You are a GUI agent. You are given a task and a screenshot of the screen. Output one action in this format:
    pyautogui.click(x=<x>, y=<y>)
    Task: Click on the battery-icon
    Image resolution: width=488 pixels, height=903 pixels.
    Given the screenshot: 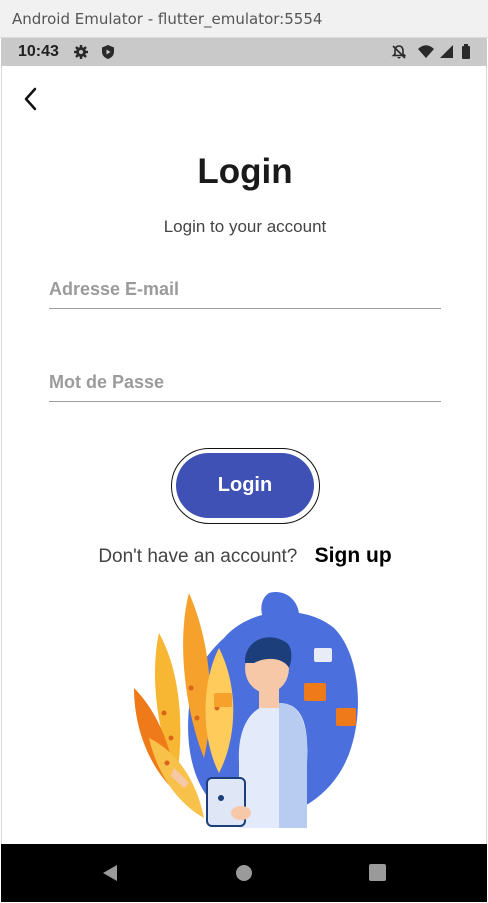 What is the action you would take?
    pyautogui.click(x=466, y=51)
    